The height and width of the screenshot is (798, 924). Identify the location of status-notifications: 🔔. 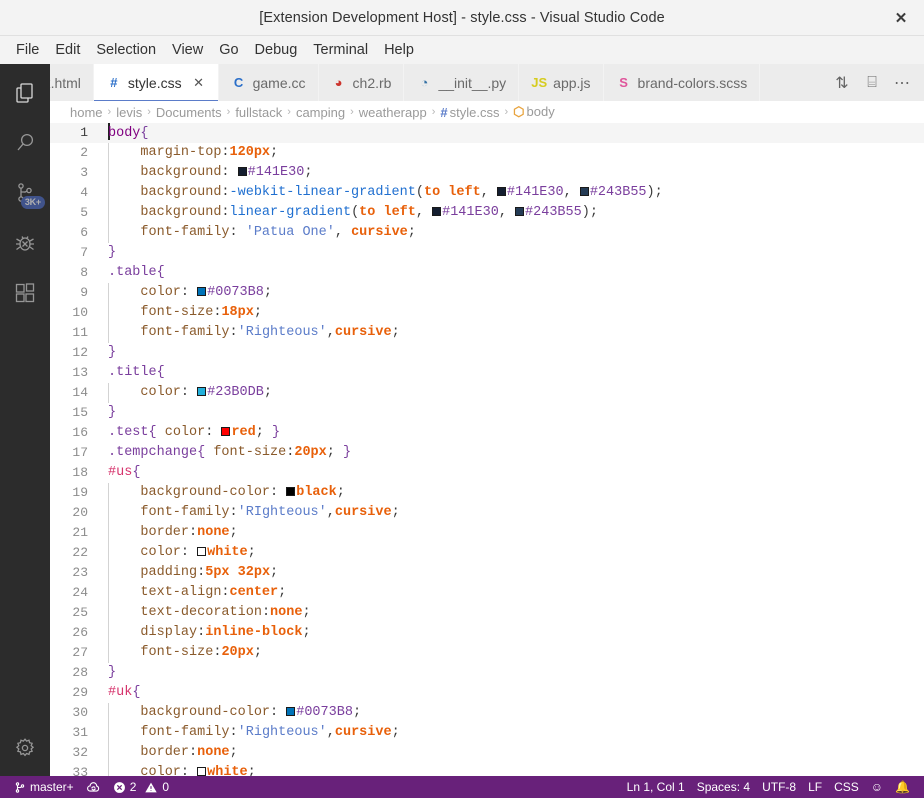
(902, 787).